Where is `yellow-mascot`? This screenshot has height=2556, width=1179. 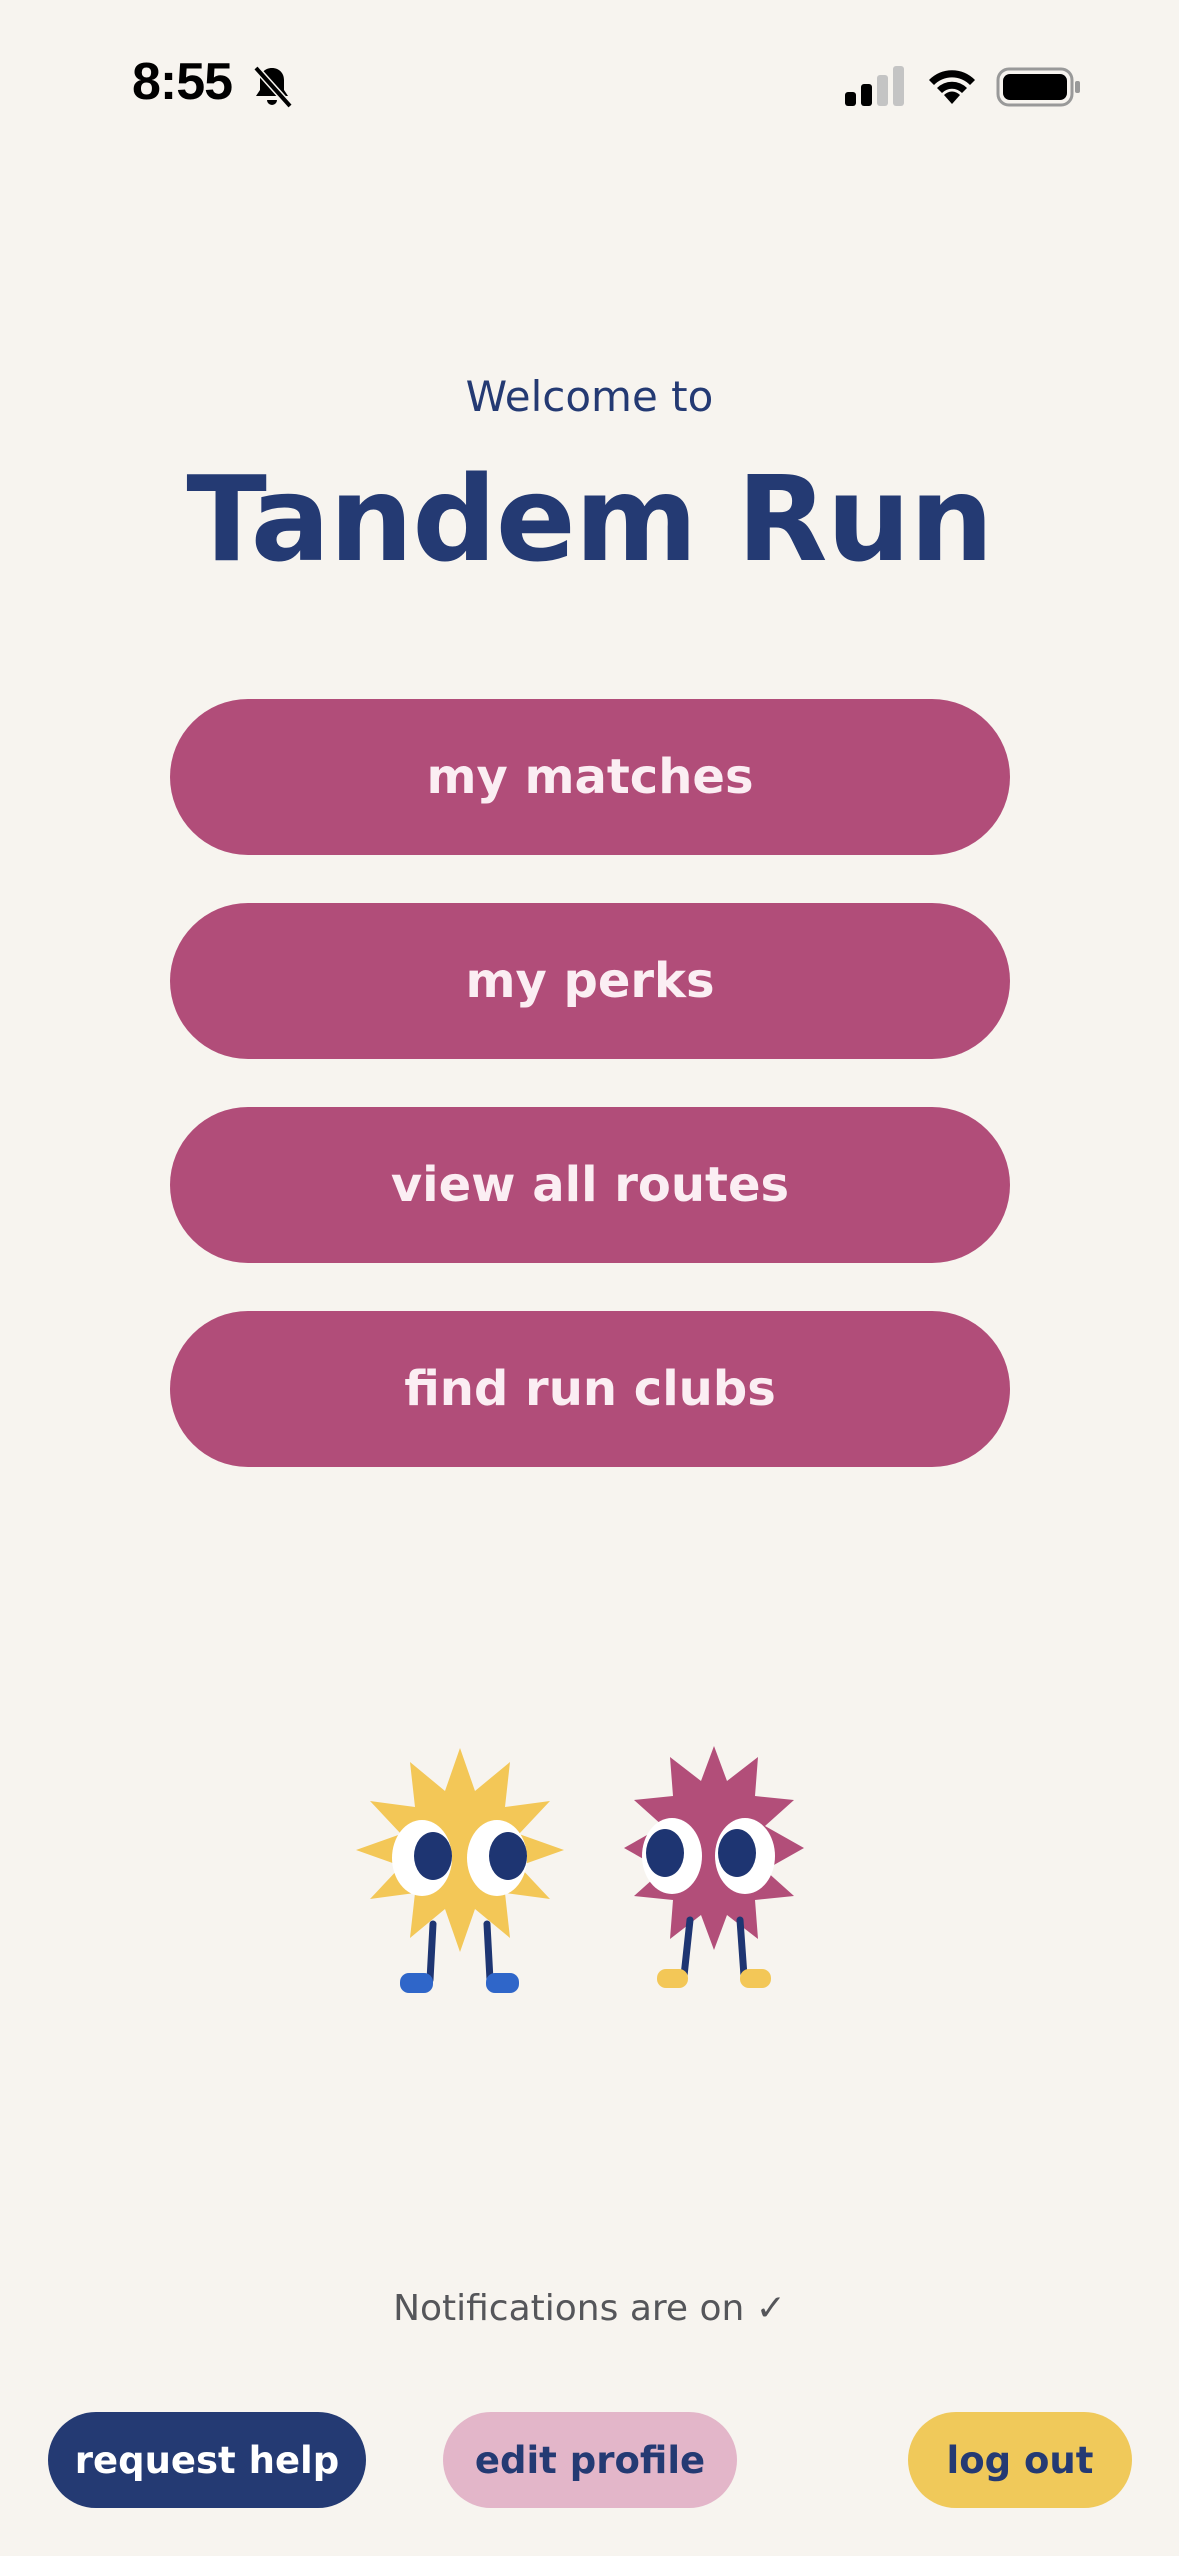
yellow-mascot is located at coordinates (460, 1870).